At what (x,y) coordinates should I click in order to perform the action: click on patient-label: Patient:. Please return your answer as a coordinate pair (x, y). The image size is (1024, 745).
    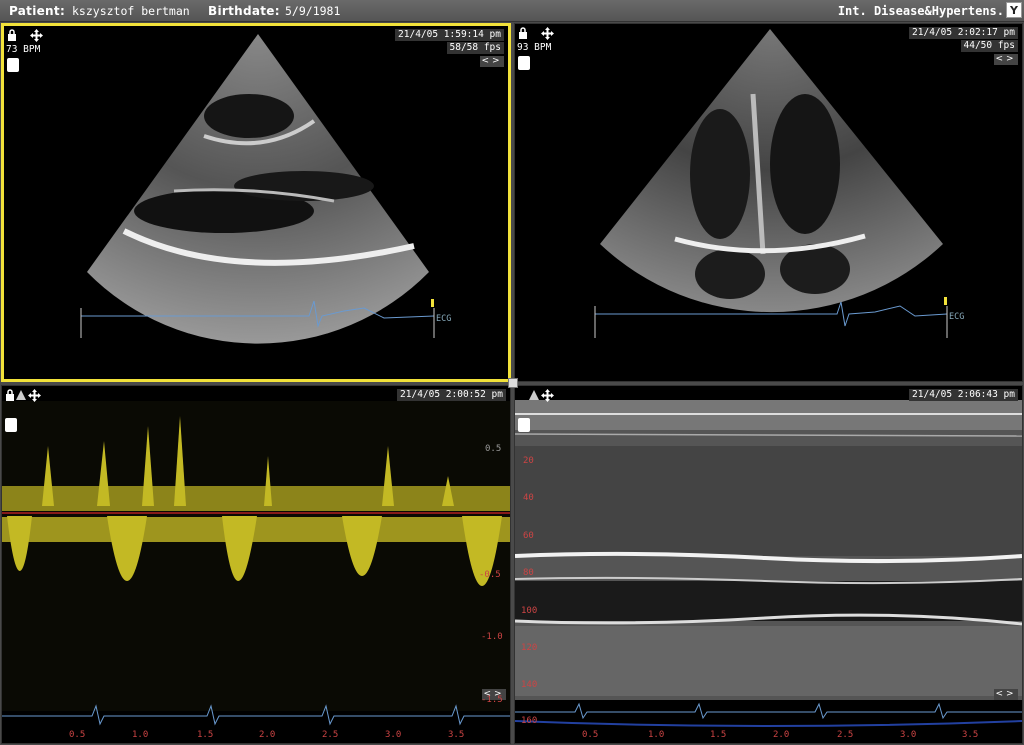
    Looking at the image, I should click on (37, 11).